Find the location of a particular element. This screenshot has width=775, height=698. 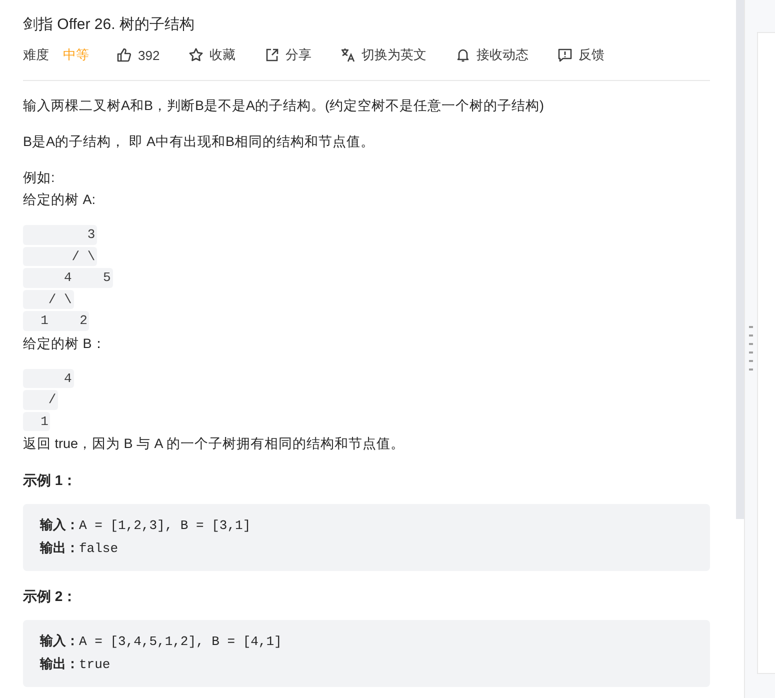

scrollbar is located at coordinates (740, 259).